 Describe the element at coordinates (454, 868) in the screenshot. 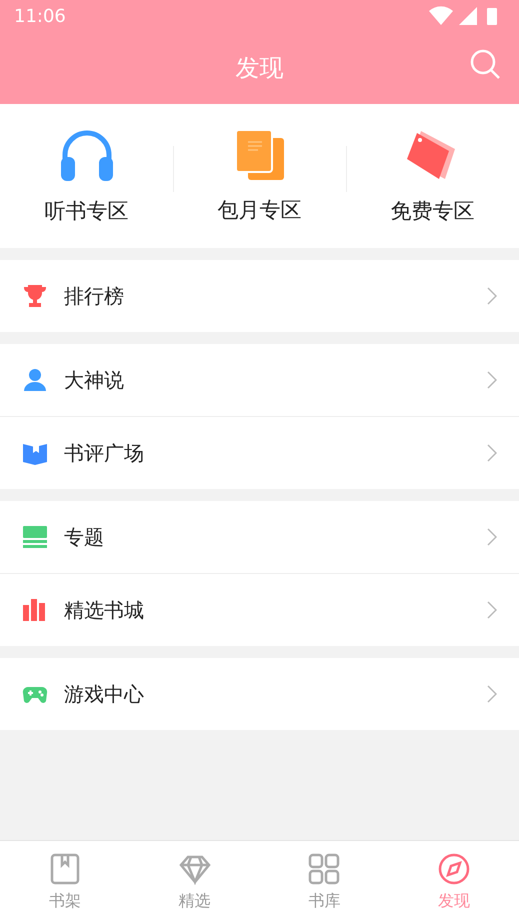

I see `compass-icon` at that location.